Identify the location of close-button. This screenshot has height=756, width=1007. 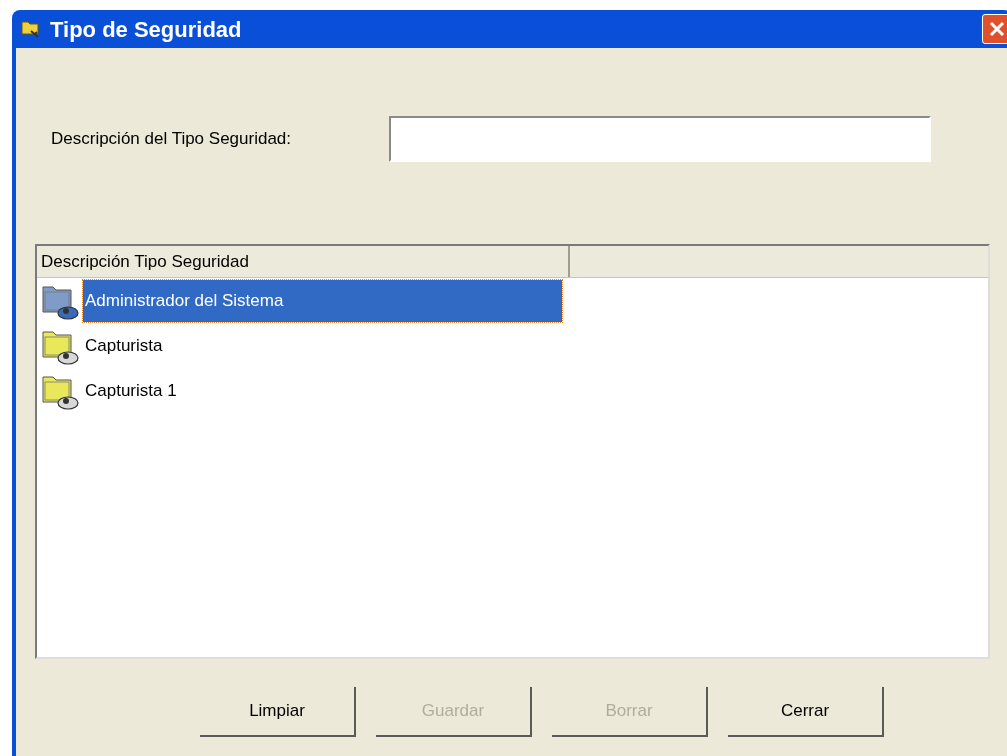
(994, 29).